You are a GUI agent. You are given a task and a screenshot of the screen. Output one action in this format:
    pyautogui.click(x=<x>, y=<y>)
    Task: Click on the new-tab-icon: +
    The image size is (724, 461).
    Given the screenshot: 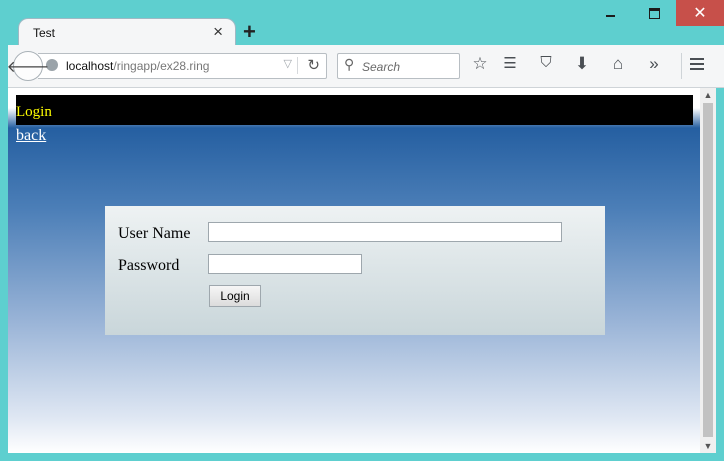 What is the action you would take?
    pyautogui.click(x=249, y=32)
    